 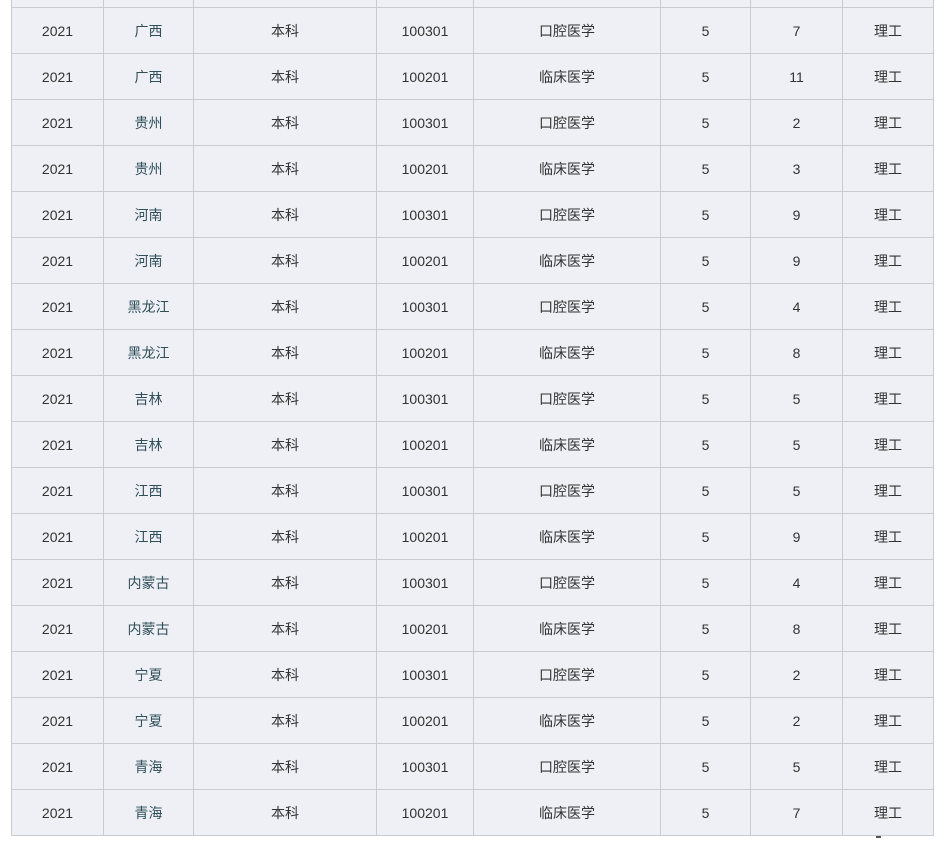 I want to click on enrollment-count-cell: 9, so click(x=796, y=260).